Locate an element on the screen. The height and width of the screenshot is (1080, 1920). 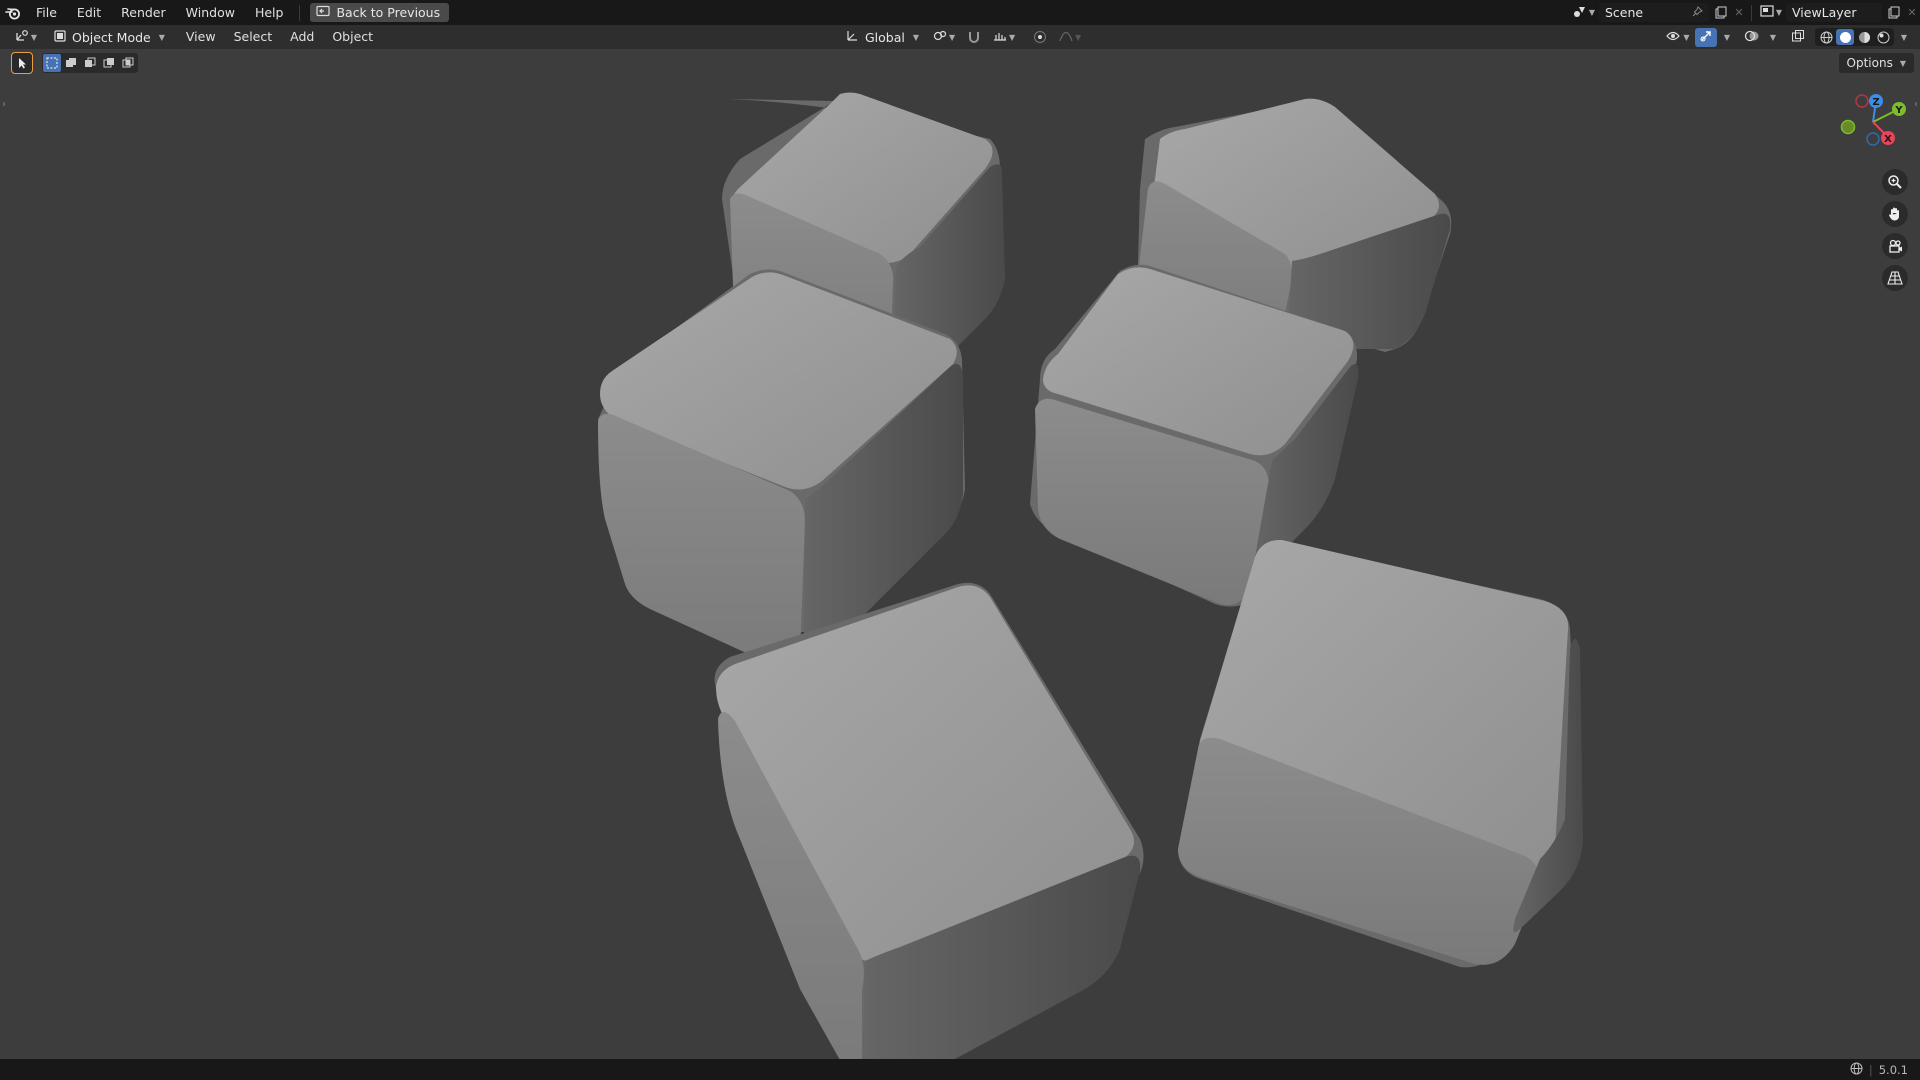
menu-render: Render is located at coordinates (143, 12).